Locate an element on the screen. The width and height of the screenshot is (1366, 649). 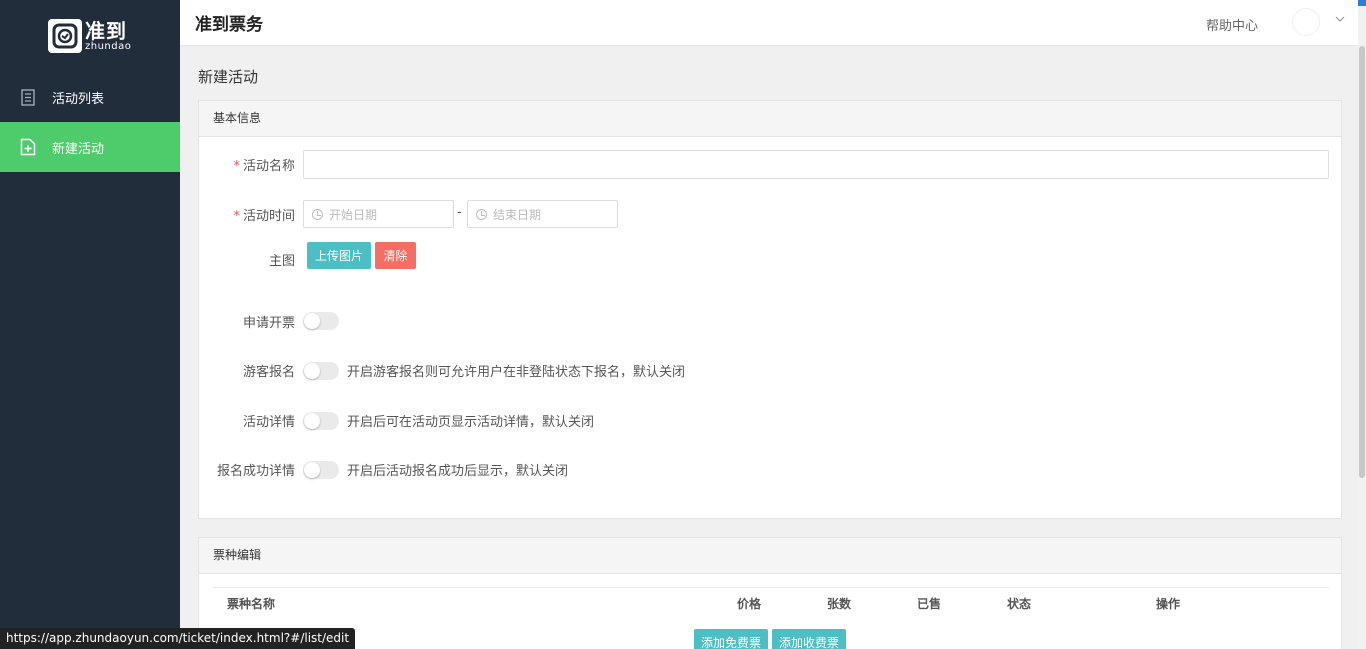
document-icon is located at coordinates (28, 97).